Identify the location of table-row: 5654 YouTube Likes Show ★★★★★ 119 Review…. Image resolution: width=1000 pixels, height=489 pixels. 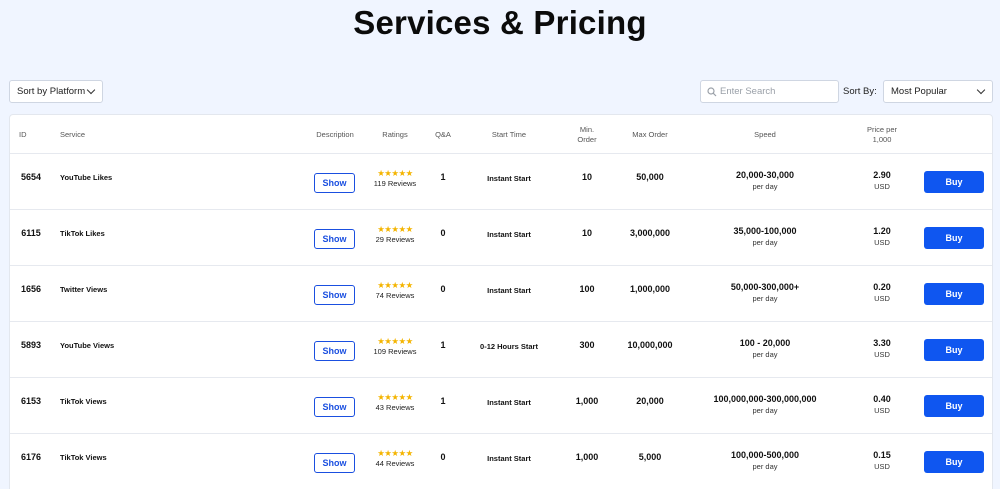
(501, 182).